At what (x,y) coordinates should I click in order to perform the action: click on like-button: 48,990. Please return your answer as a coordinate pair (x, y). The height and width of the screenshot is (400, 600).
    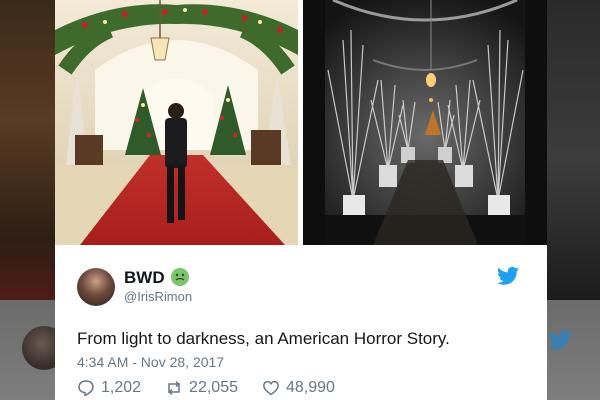
    Looking at the image, I should click on (298, 388).